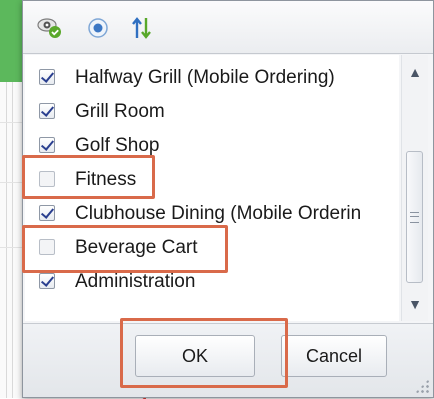 The height and width of the screenshot is (399, 434). Describe the element at coordinates (212, 112) in the screenshot. I see `list-item: Grill Room` at that location.